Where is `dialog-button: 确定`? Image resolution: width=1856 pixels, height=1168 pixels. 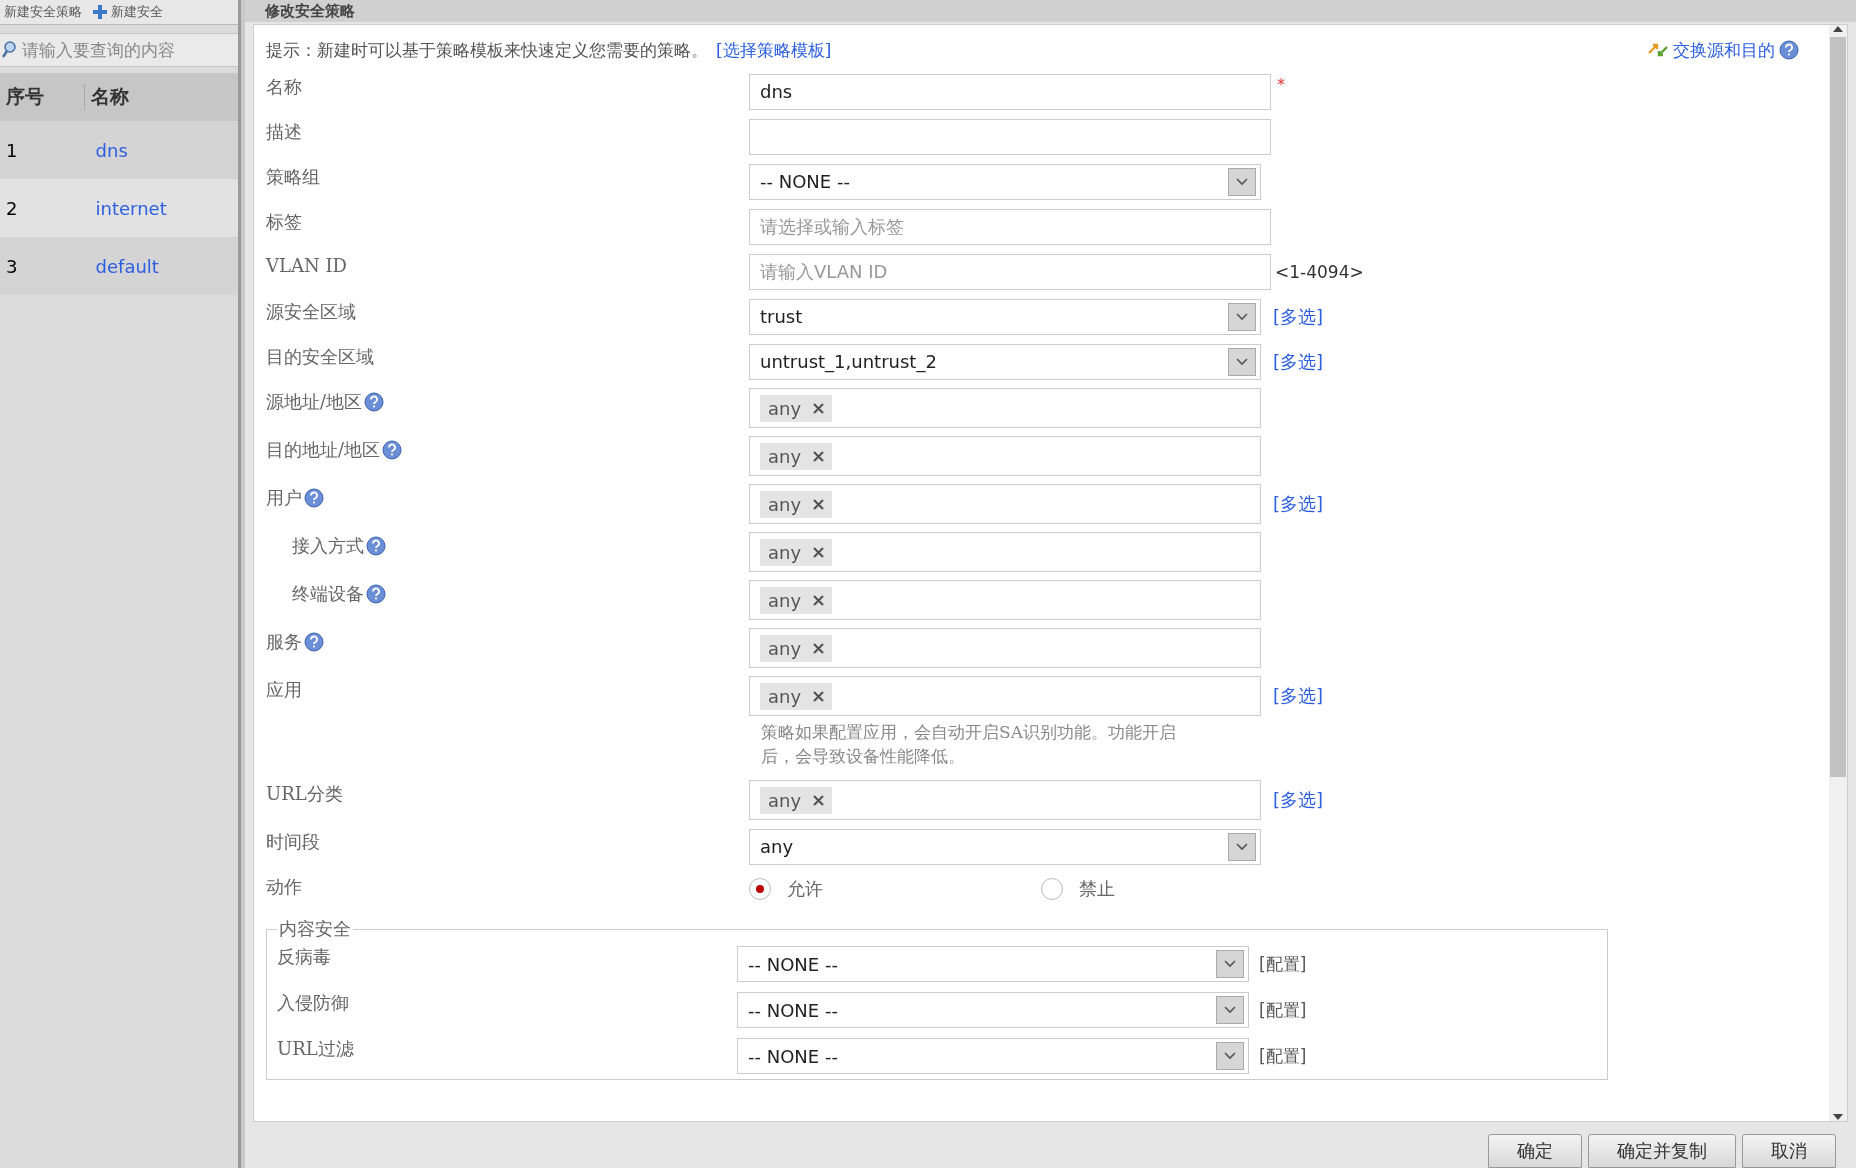 dialog-button: 确定 is located at coordinates (1535, 1151).